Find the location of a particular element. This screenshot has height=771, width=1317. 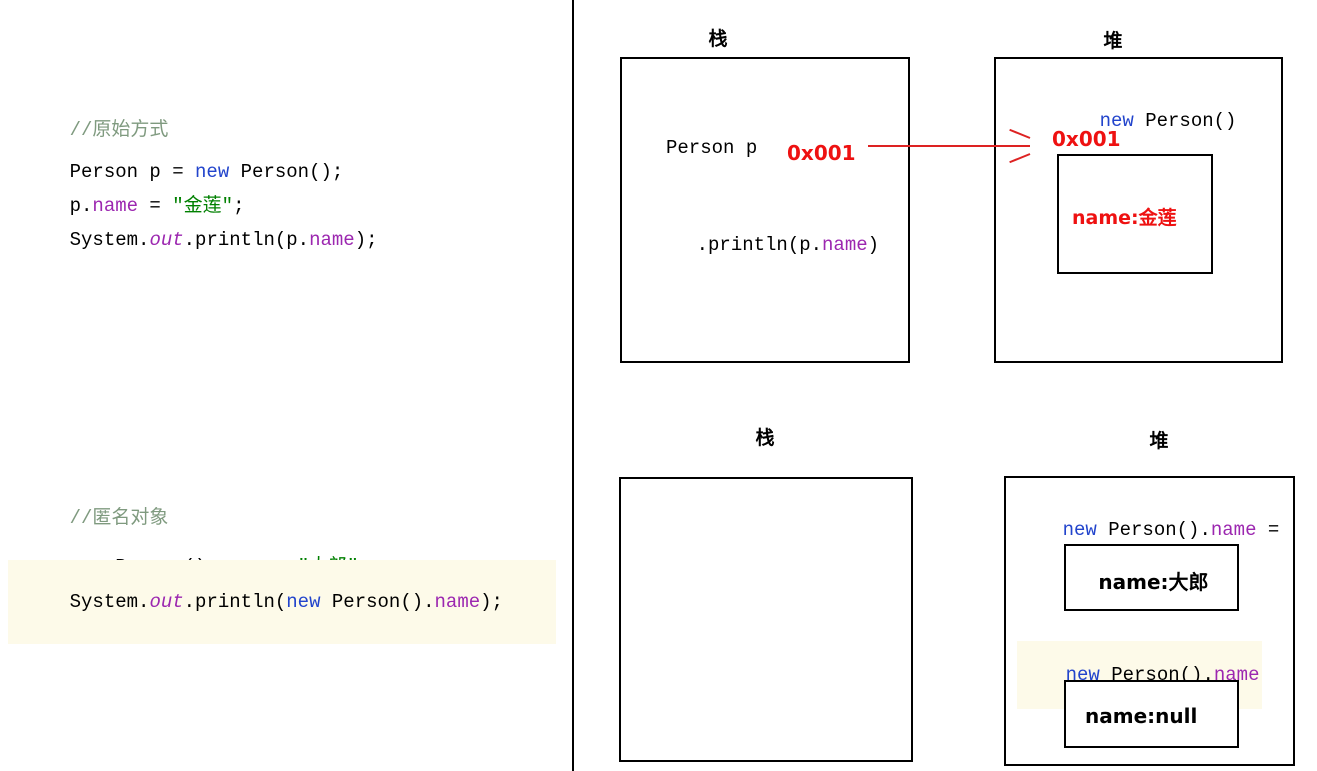

heap-object-field-box-top: name:金莲 is located at coordinates (1135, 214).